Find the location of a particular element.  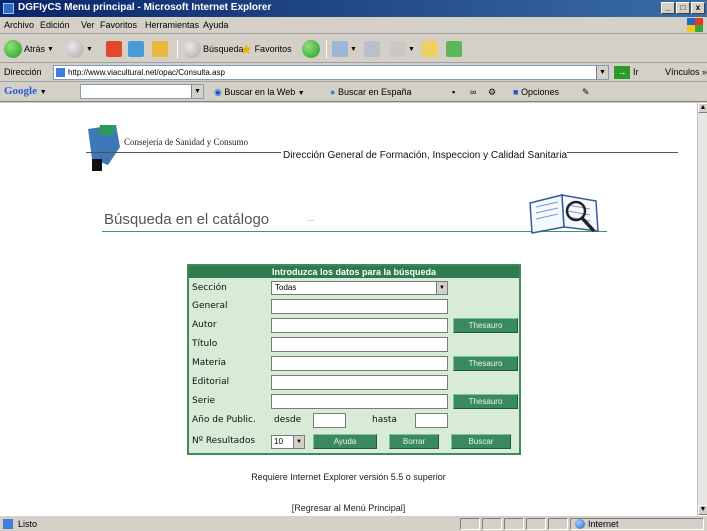

options-icon: ■ is located at coordinates (516, 92).